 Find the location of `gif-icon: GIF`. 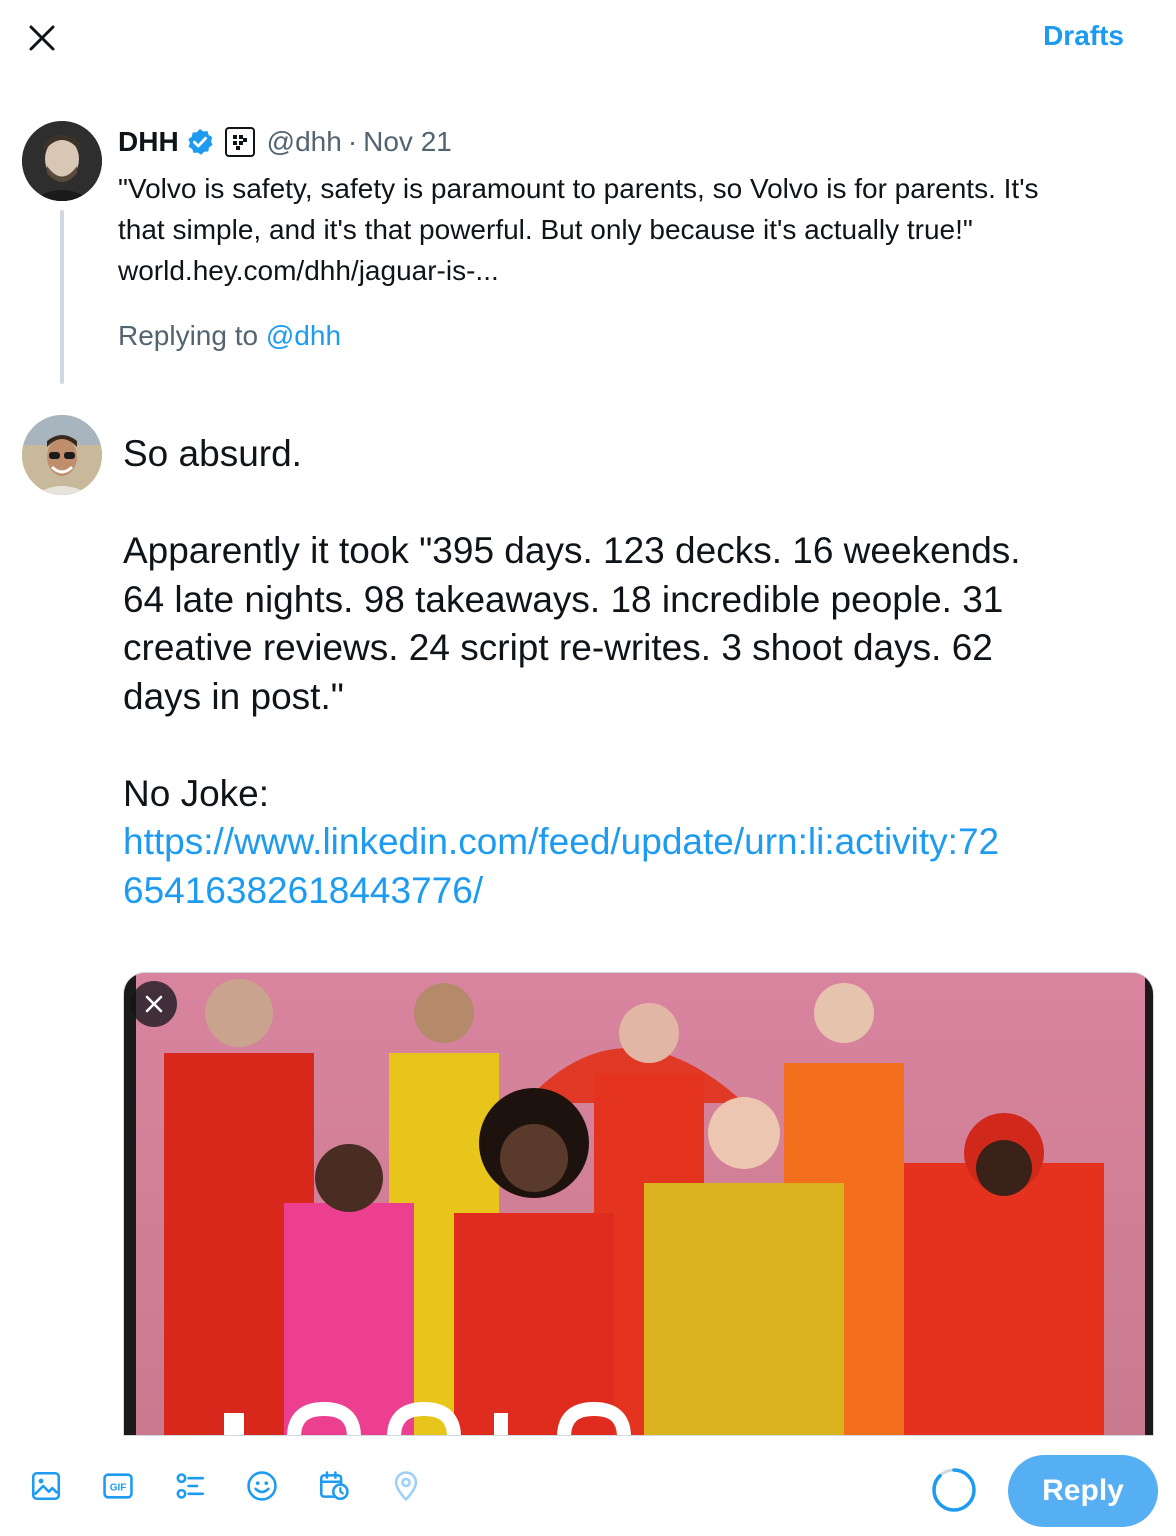

gif-icon: GIF is located at coordinates (118, 1486).